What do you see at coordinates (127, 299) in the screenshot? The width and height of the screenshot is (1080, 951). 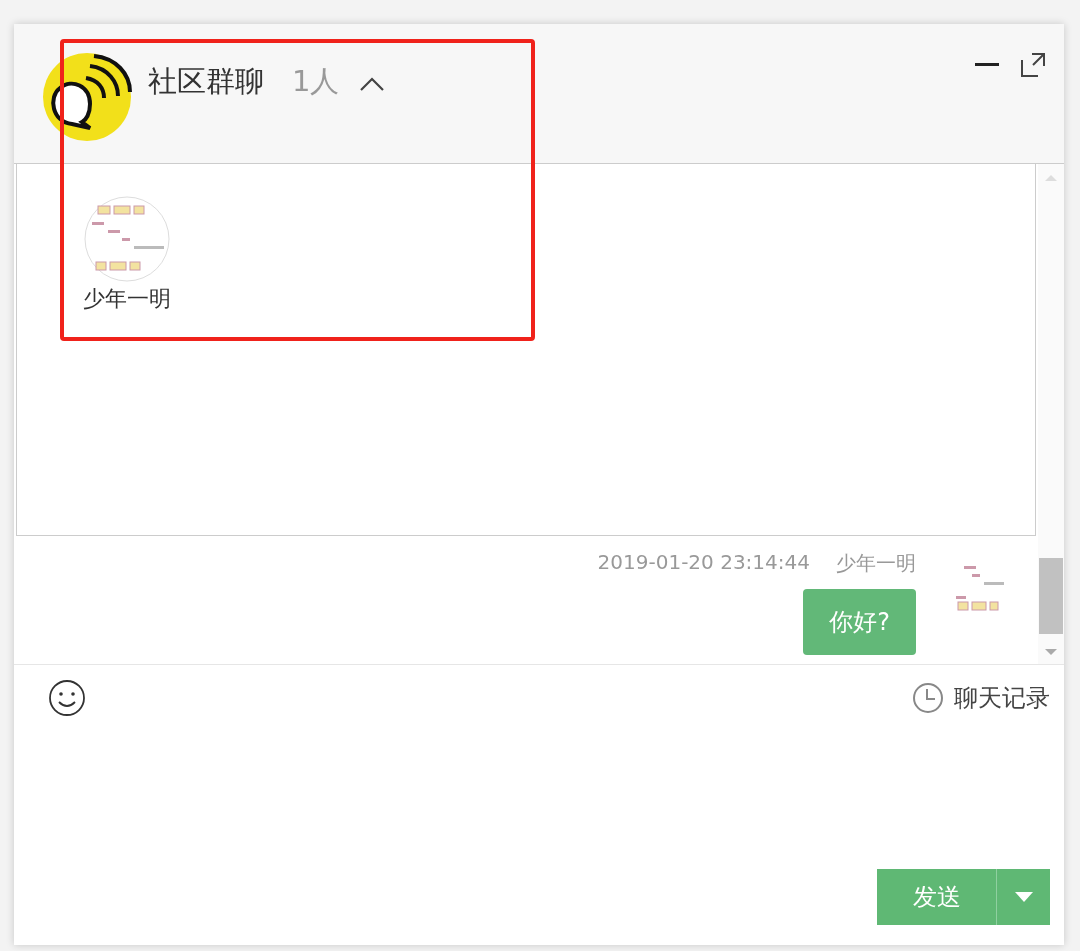 I see `member-name: 少年一明` at bounding box center [127, 299].